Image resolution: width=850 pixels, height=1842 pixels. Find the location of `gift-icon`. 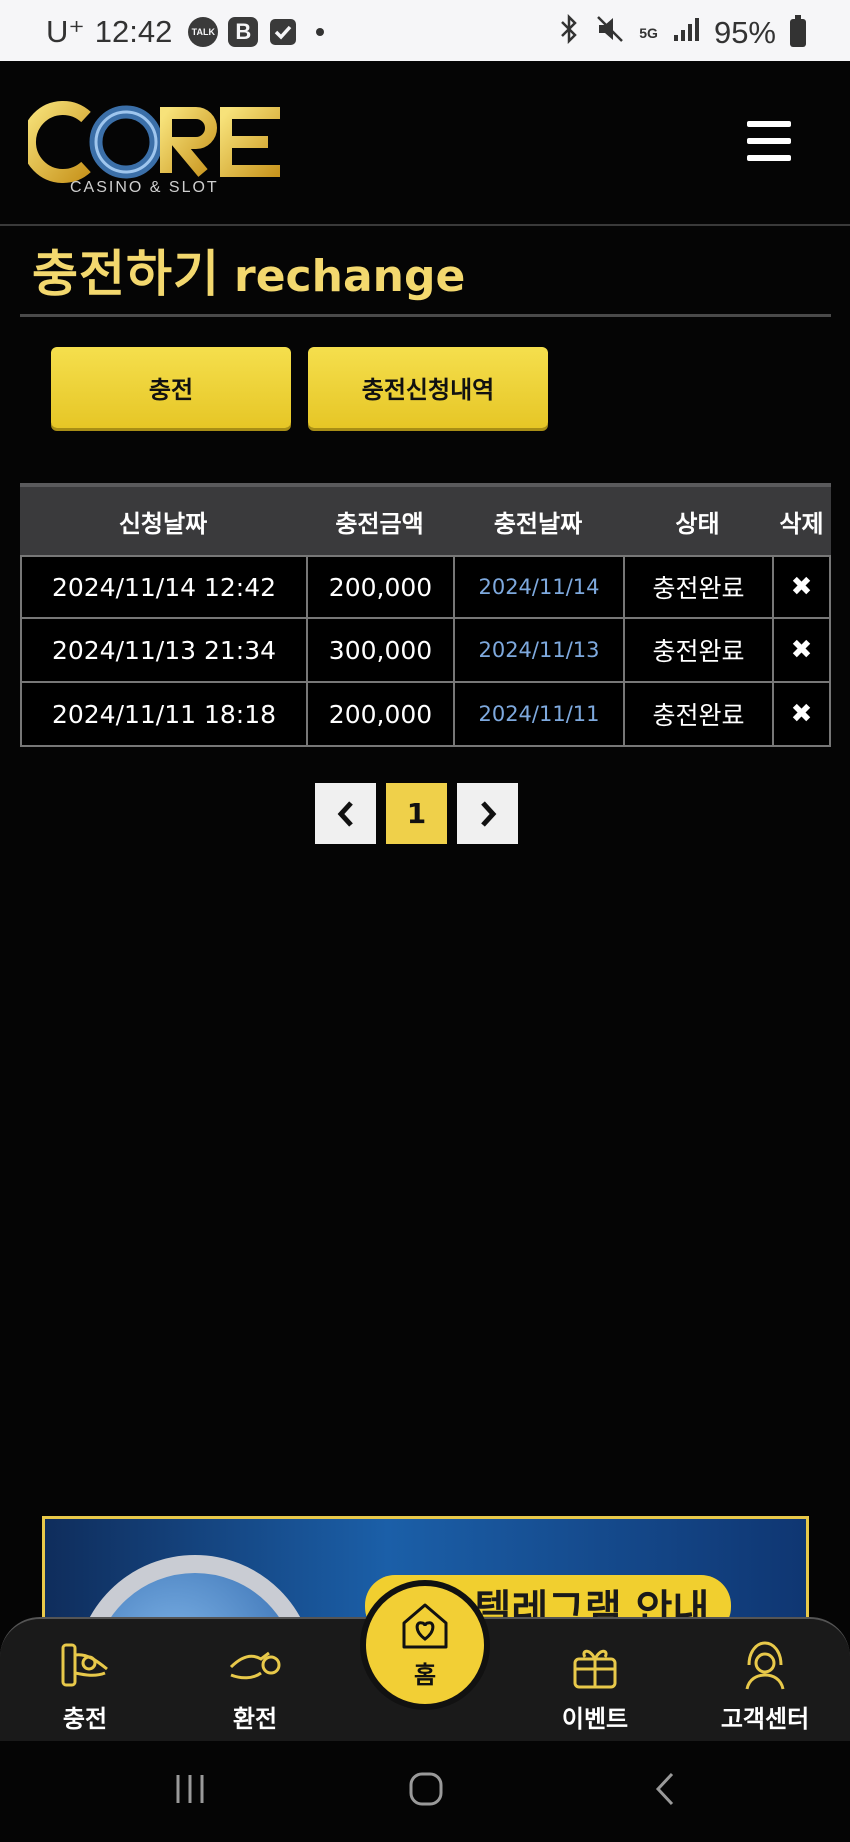

gift-icon is located at coordinates (595, 1669).